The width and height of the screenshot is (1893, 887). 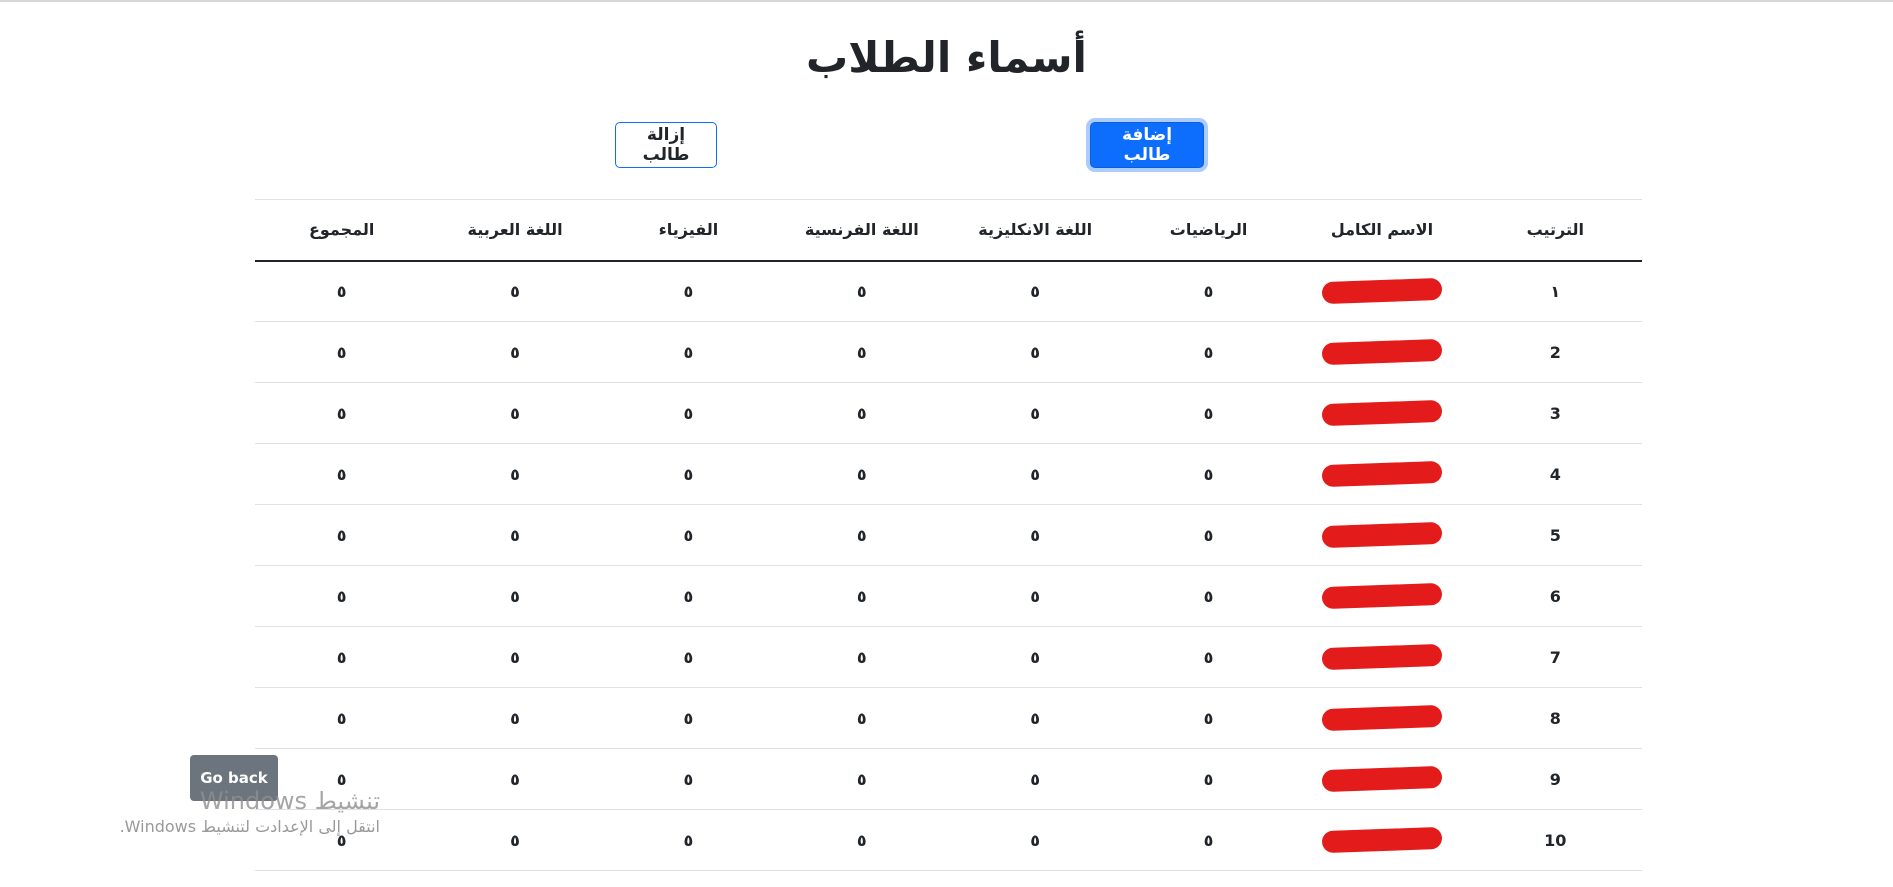 I want to click on table-row: 10 ٥ ٥ ٥ ٥ ٥ ٥, so click(x=948, y=840).